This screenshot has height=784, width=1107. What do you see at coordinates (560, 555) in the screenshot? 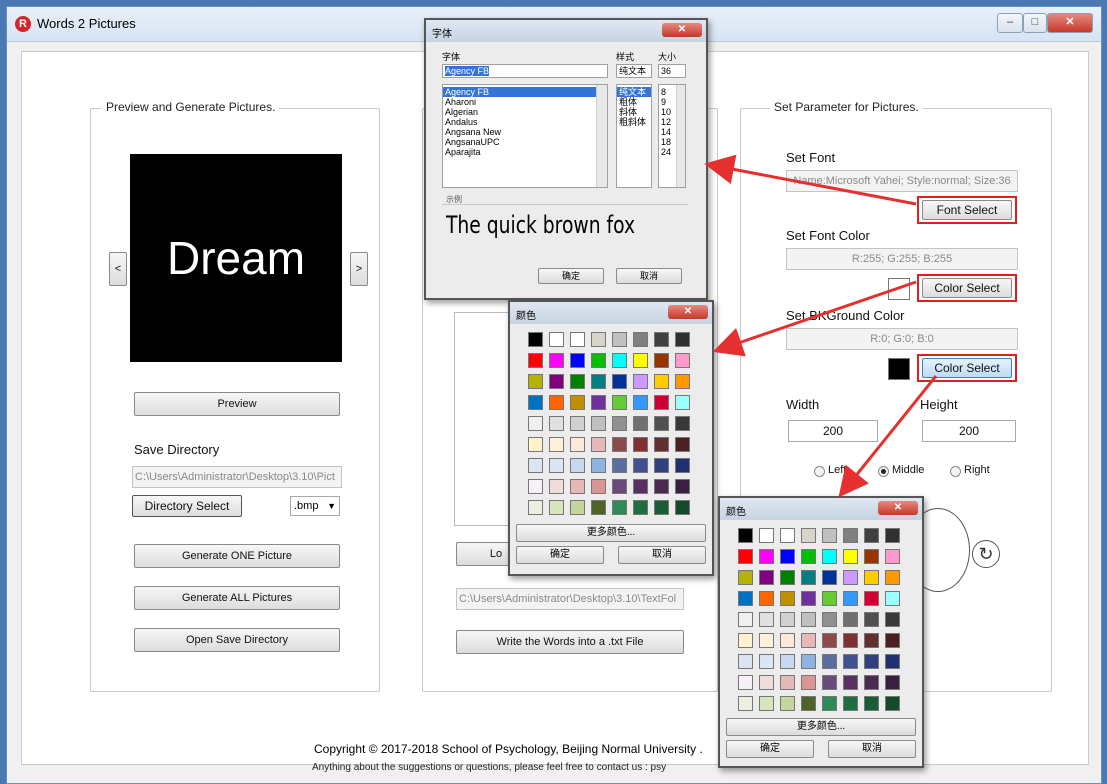
I see `color-dialog-1-ok-button: 确定` at bounding box center [560, 555].